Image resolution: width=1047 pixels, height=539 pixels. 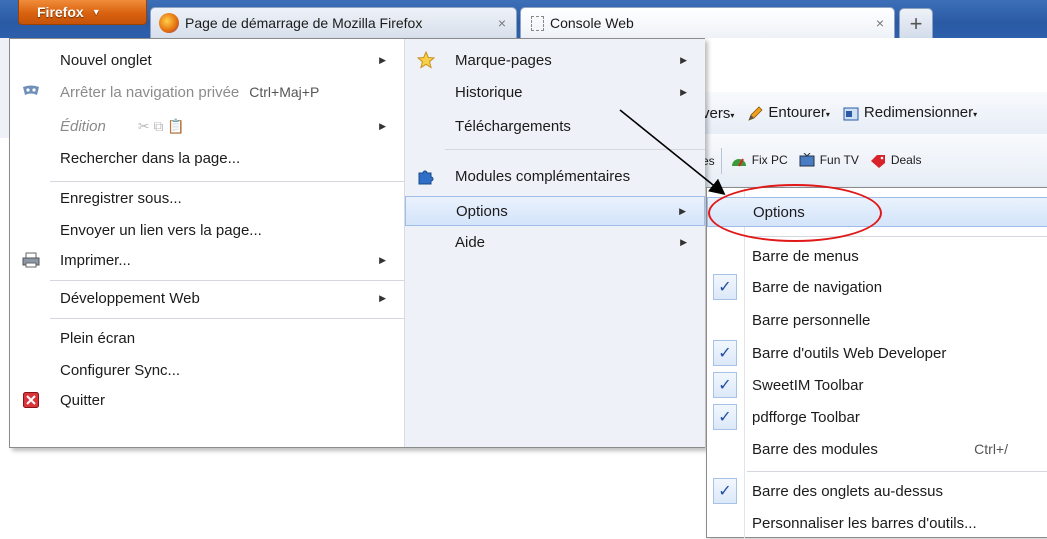 I want to click on quit-icon, so click(x=31, y=400).